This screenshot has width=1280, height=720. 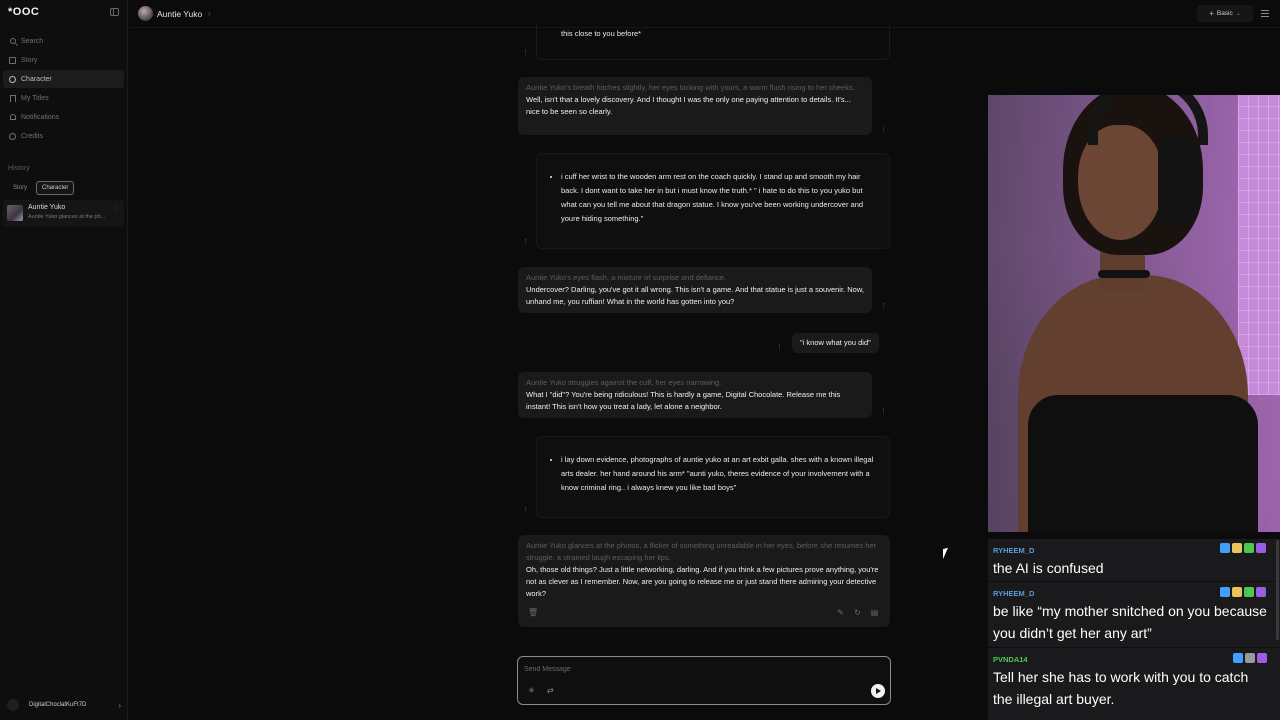 What do you see at coordinates (835, 343) in the screenshot?
I see `user-message: "i know what you did"` at bounding box center [835, 343].